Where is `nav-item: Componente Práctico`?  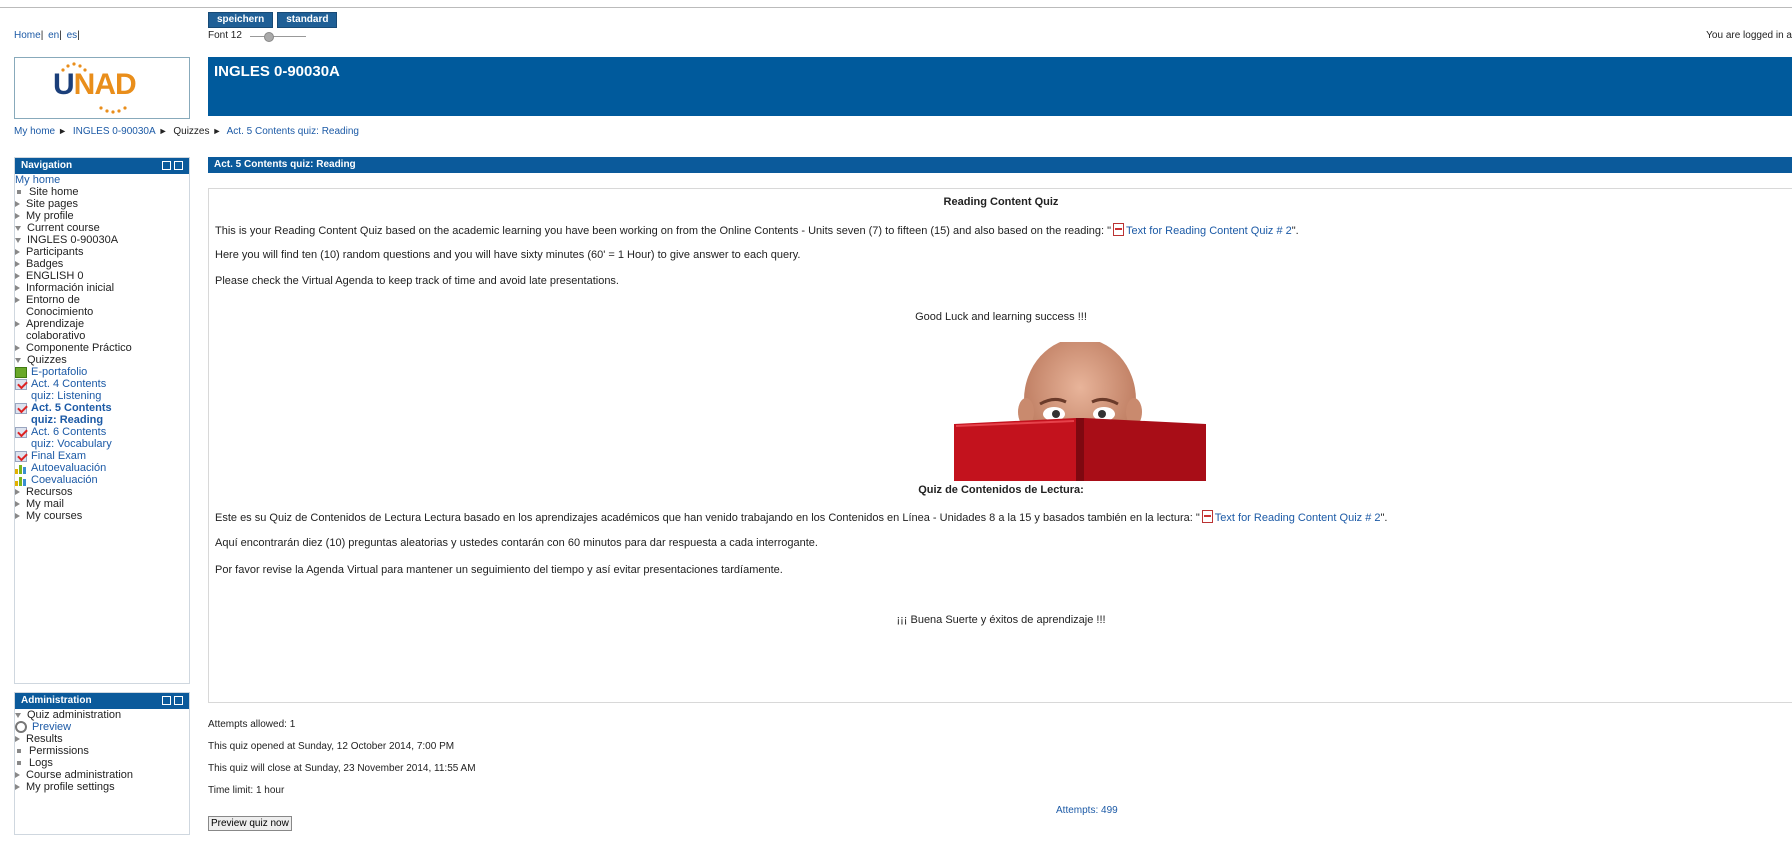
nav-item: Componente Práctico is located at coordinates (102, 348).